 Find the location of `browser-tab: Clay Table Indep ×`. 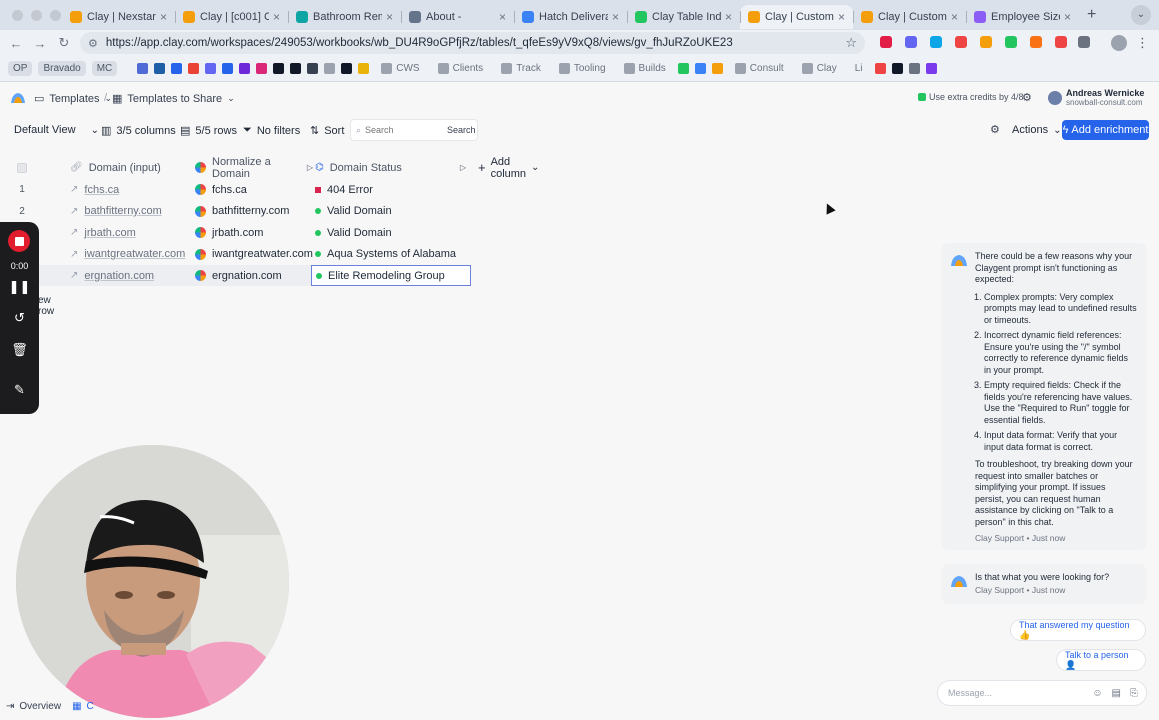

browser-tab: Clay Table Indep × is located at coordinates (683, 17).